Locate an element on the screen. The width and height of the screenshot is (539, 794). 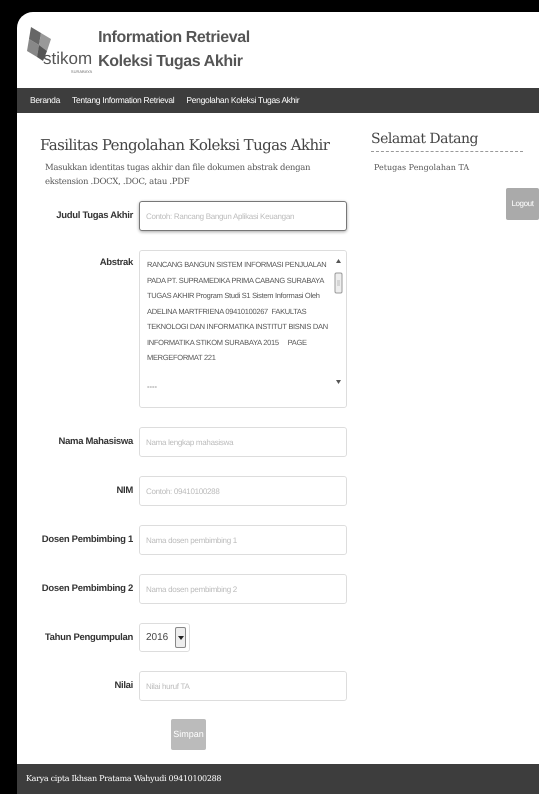
sidebar-heading: Selamat Datang is located at coordinates (447, 140).